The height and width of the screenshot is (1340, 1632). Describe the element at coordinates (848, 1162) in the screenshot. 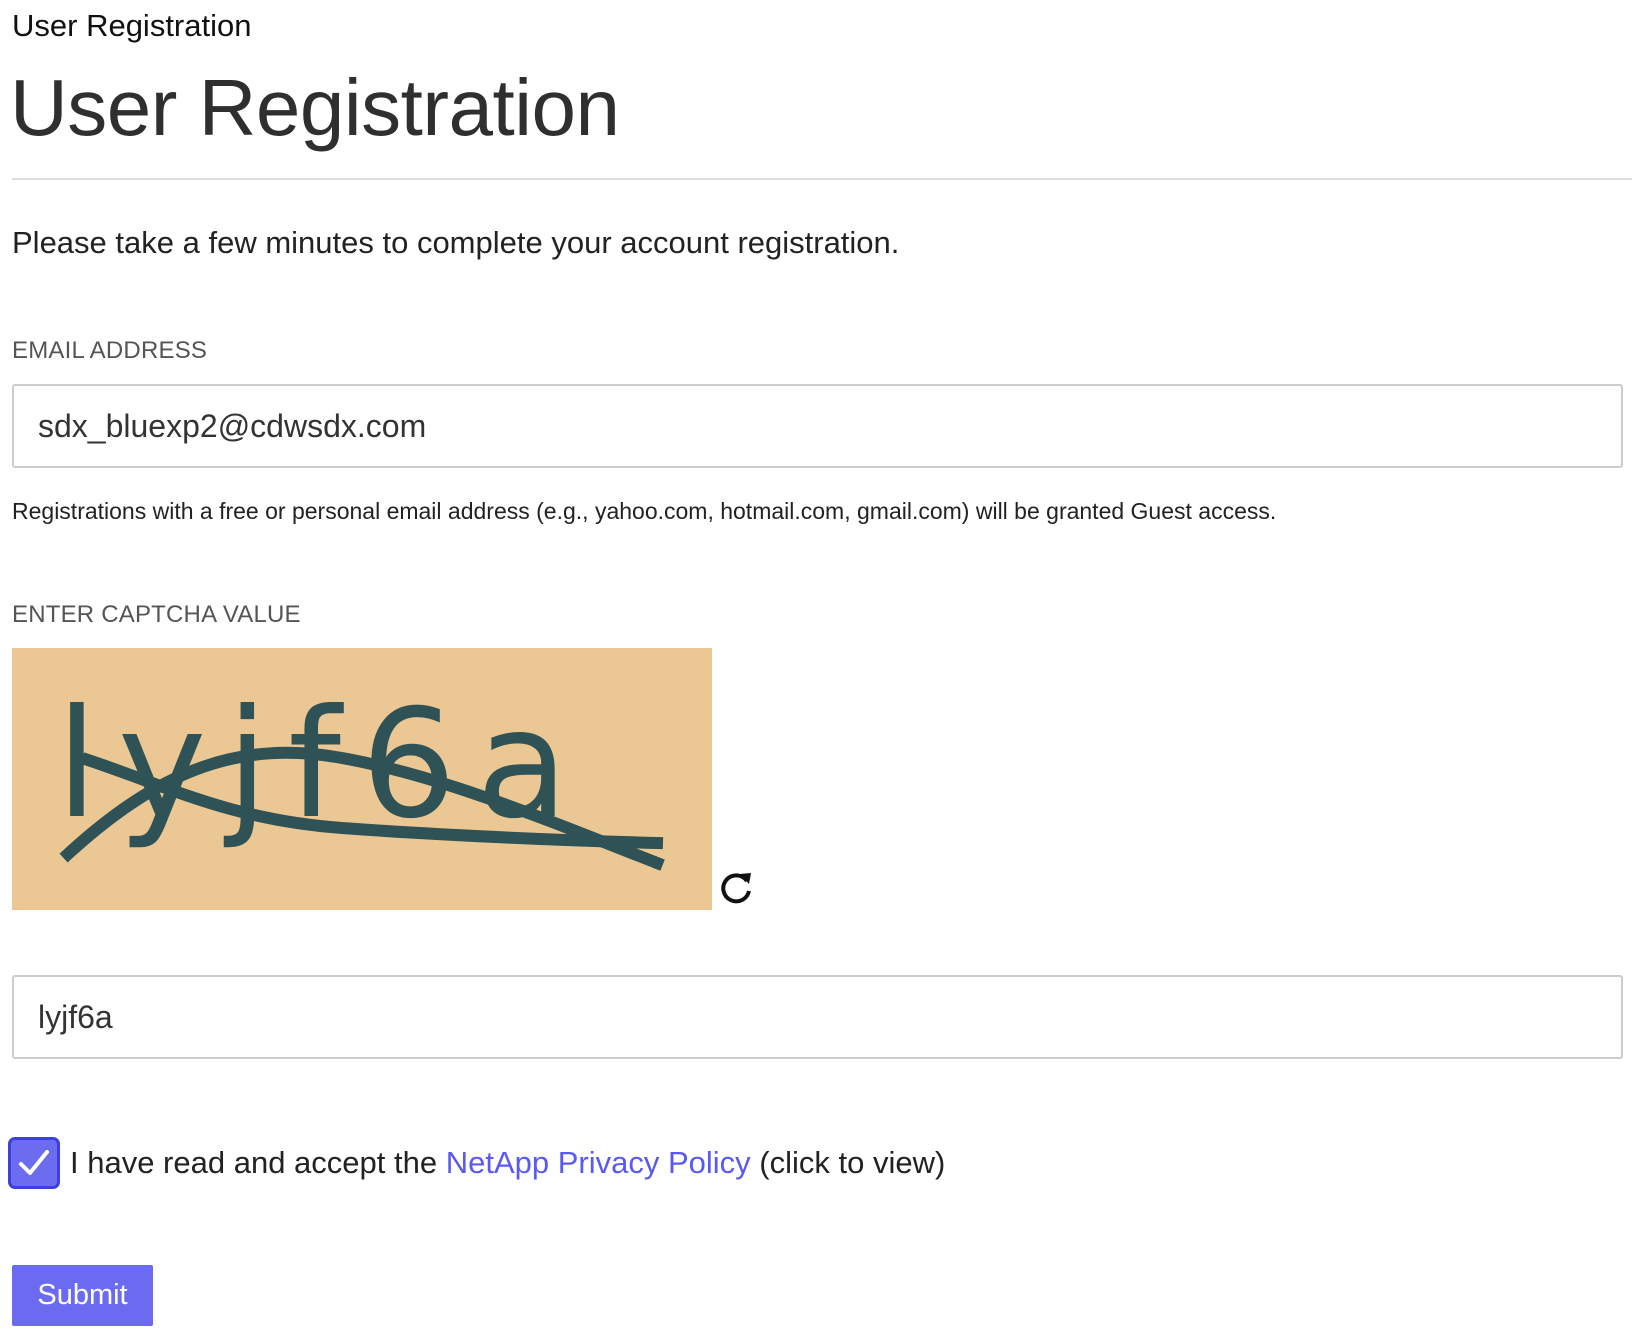

I see `privacy-suffix: (click to view)` at that location.